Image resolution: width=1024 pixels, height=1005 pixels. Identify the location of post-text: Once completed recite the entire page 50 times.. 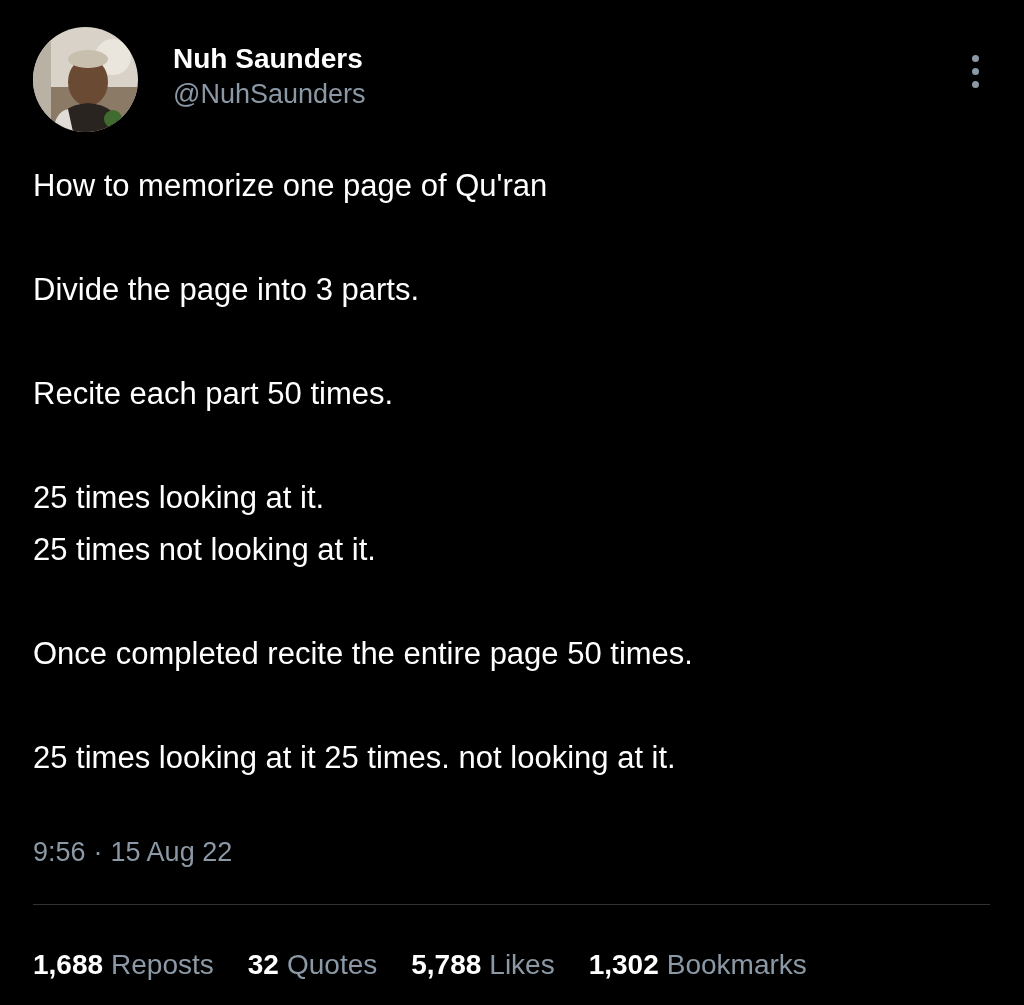
(363, 654).